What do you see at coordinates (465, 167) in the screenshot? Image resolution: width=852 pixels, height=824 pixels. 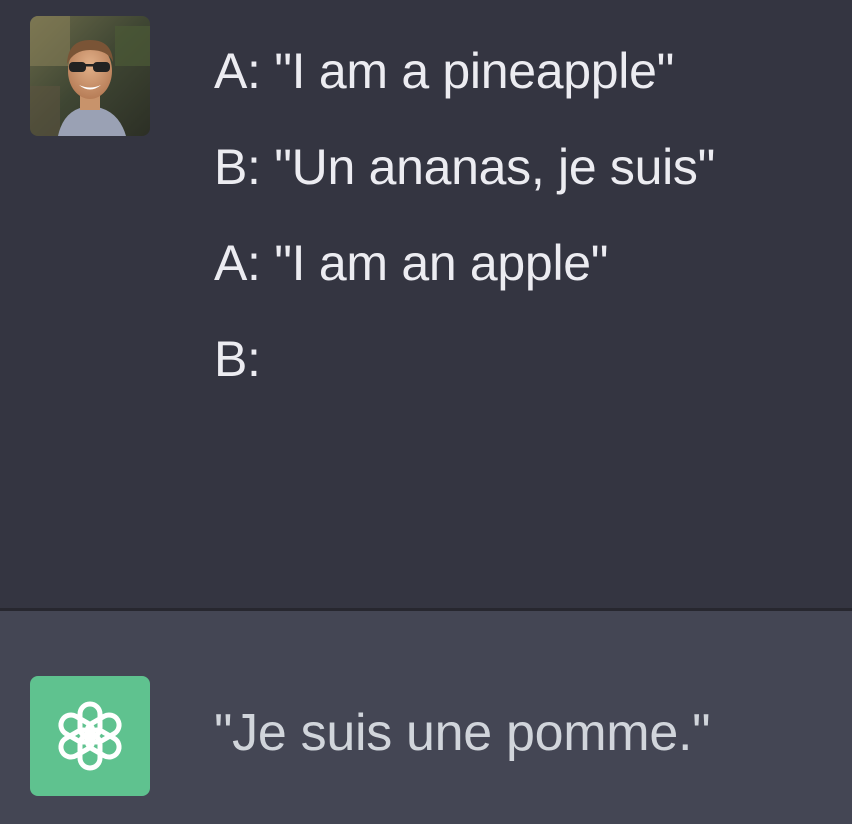 I see `user-line: B: "Un ananas, je suis"` at bounding box center [465, 167].